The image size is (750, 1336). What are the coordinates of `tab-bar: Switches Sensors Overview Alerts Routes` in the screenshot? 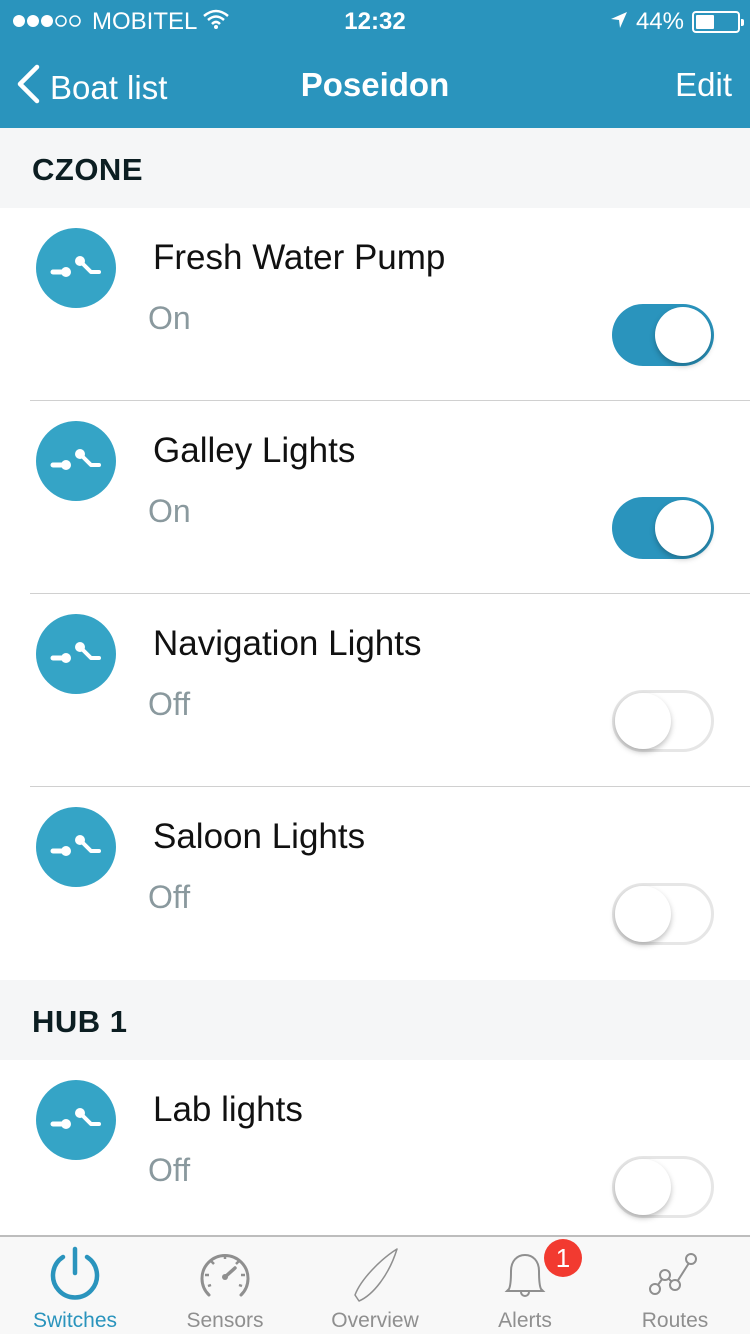 It's located at (375, 1284).